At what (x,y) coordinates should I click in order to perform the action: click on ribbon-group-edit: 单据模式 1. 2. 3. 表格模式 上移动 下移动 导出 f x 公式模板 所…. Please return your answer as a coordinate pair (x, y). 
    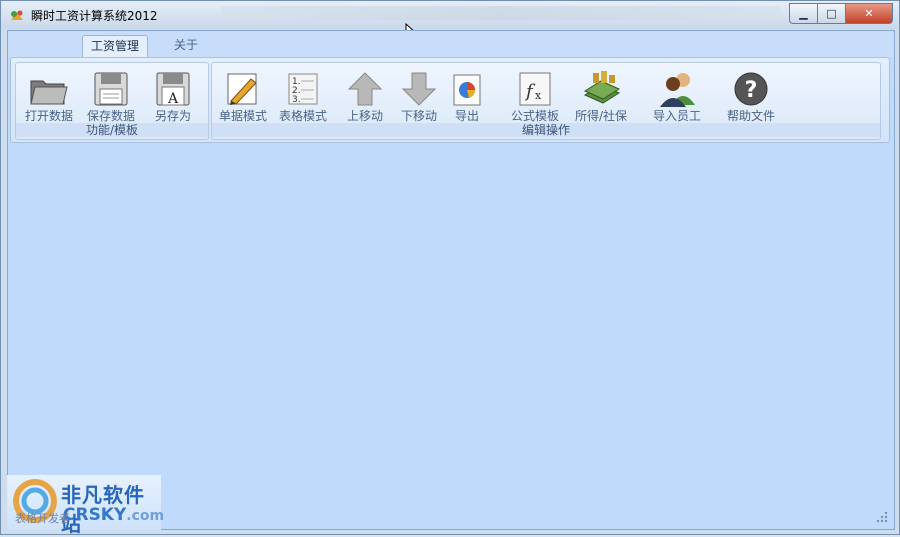
    Looking at the image, I should click on (546, 101).